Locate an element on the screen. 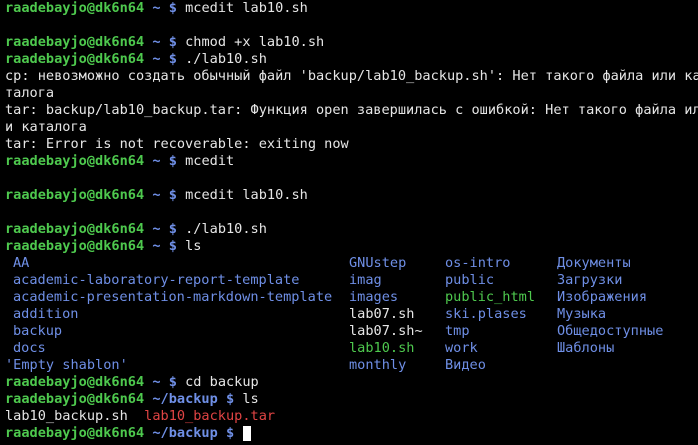 The width and height of the screenshot is (698, 445). ls-entry-dir: addition is located at coordinates (46, 314).